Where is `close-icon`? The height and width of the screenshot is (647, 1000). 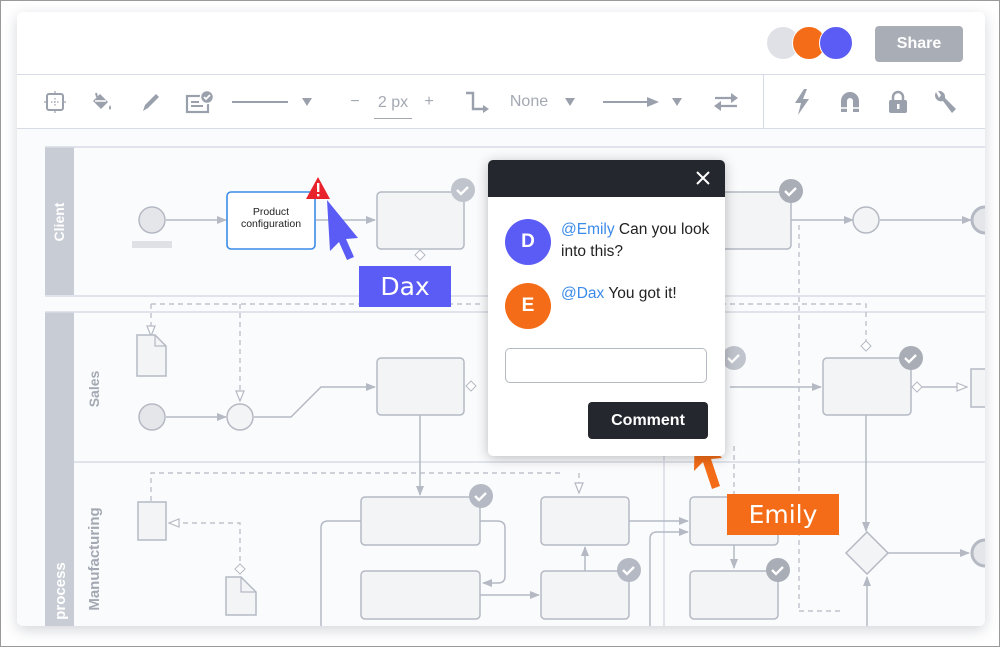
close-icon is located at coordinates (703, 178).